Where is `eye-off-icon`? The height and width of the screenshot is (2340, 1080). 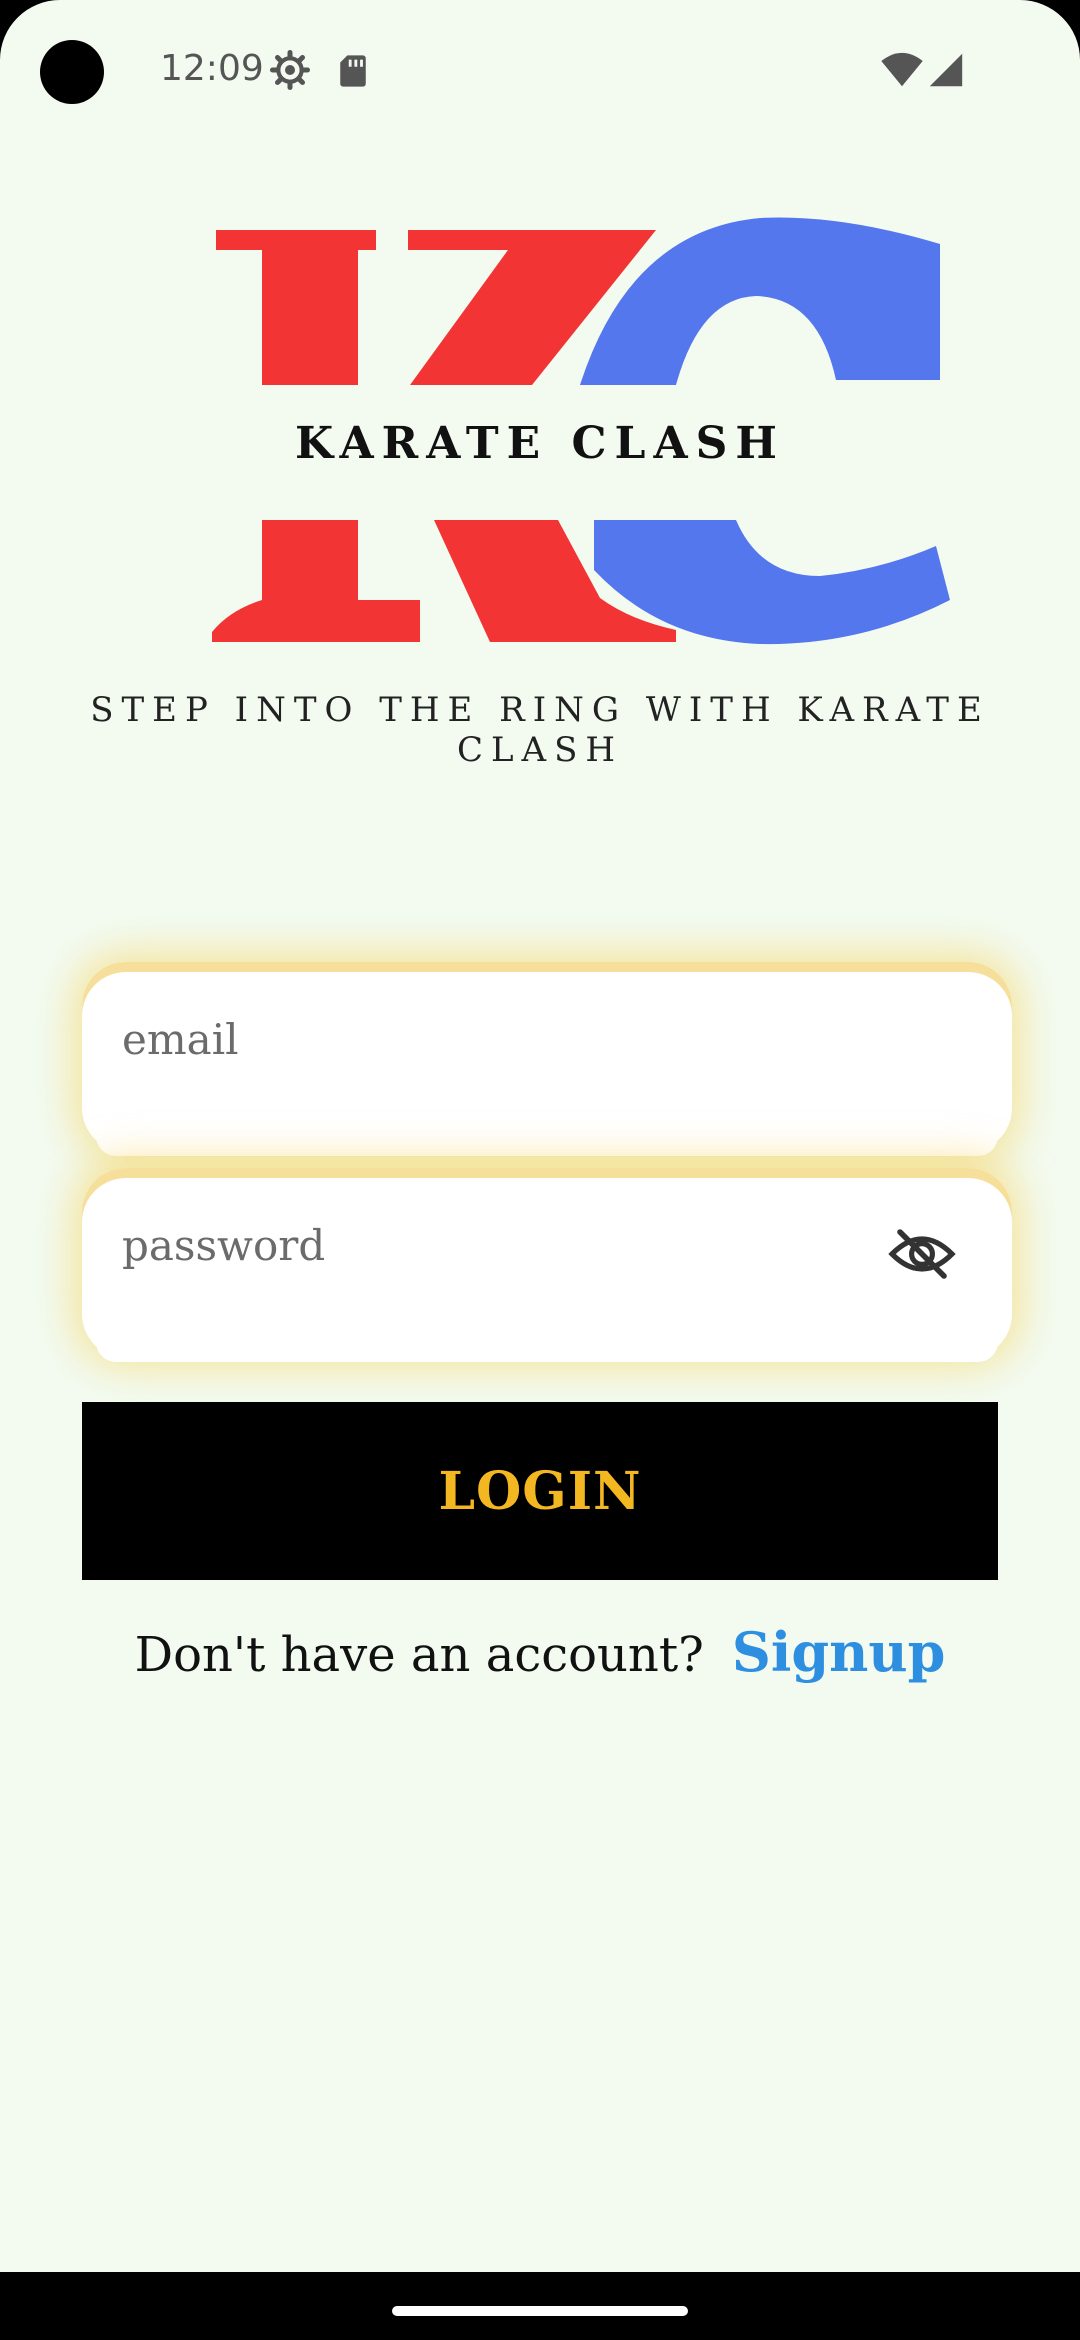
eye-off-icon is located at coordinates (922, 1254).